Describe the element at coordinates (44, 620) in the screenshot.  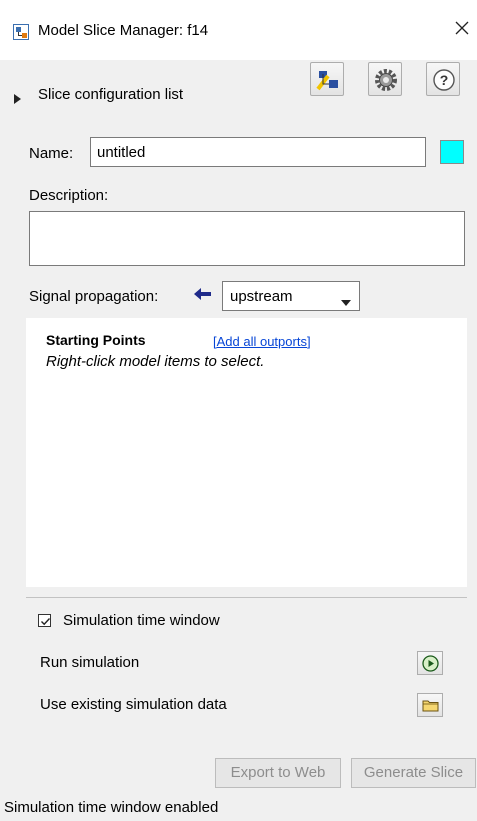
I see `sim-time-window-checkbox` at that location.